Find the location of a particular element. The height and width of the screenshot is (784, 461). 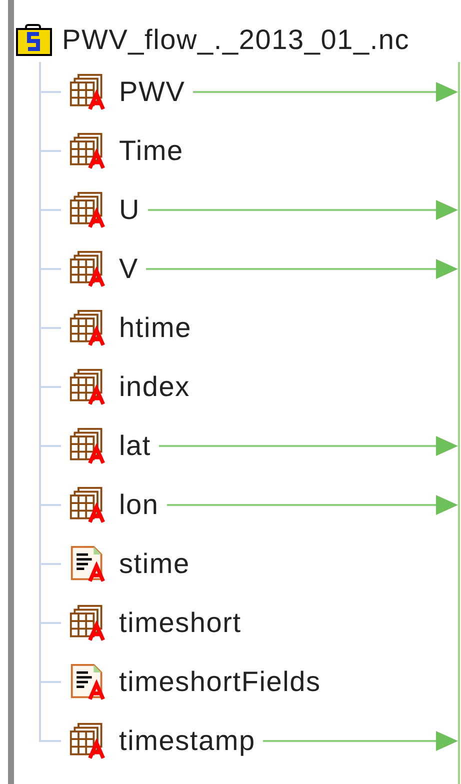

tree-item: stime is located at coordinates (154, 564).